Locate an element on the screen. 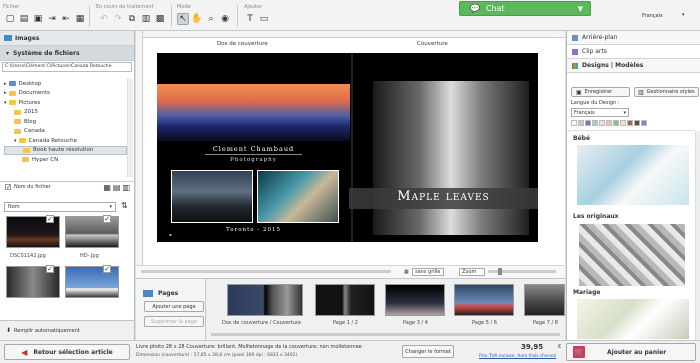  design-language-select: Français ▾ is located at coordinates (600, 112).